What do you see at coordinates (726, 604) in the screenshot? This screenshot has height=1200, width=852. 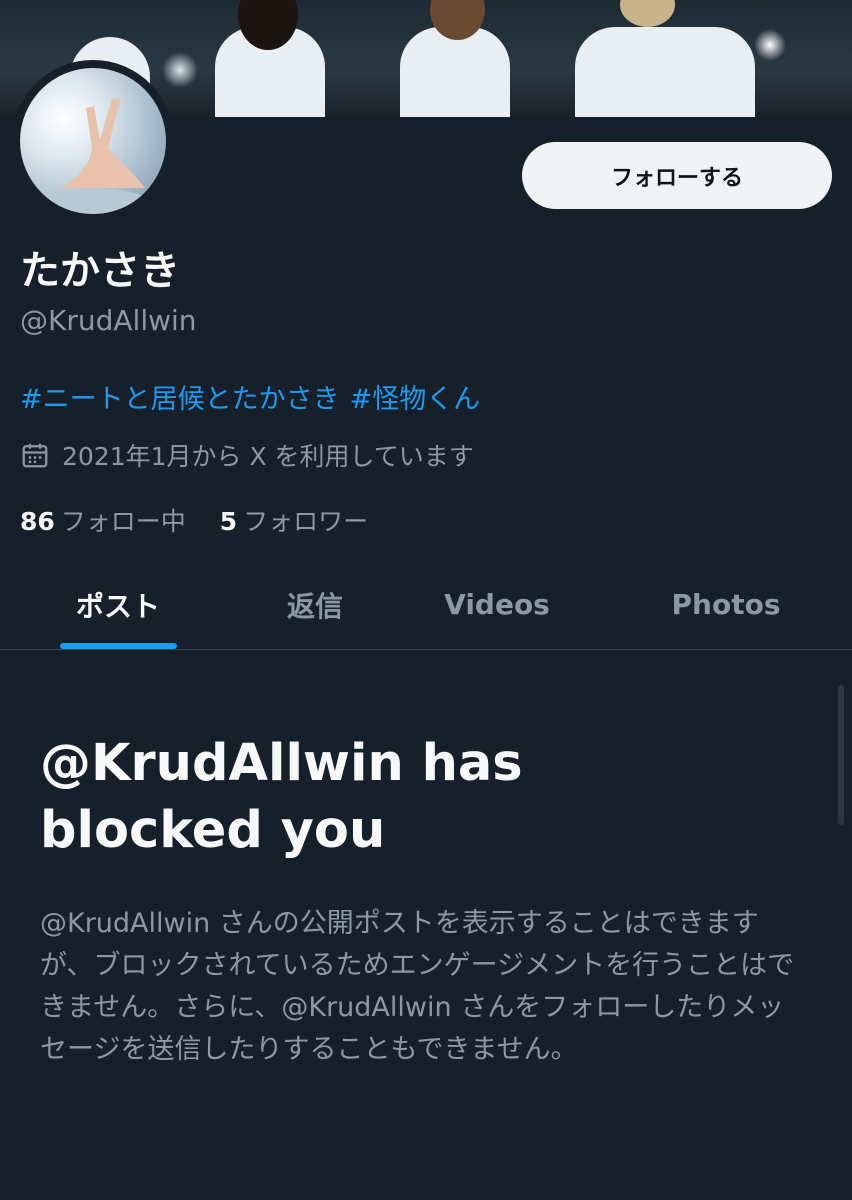 I see `tab-photos: Photos` at bounding box center [726, 604].